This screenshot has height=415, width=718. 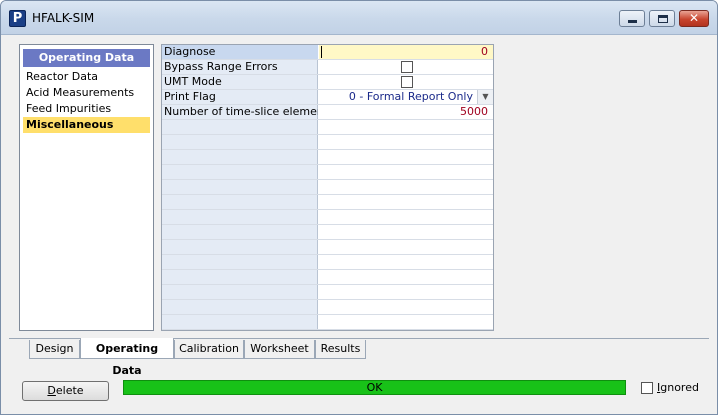 I want to click on chevron-down-icon: ▼, so click(x=485, y=97).